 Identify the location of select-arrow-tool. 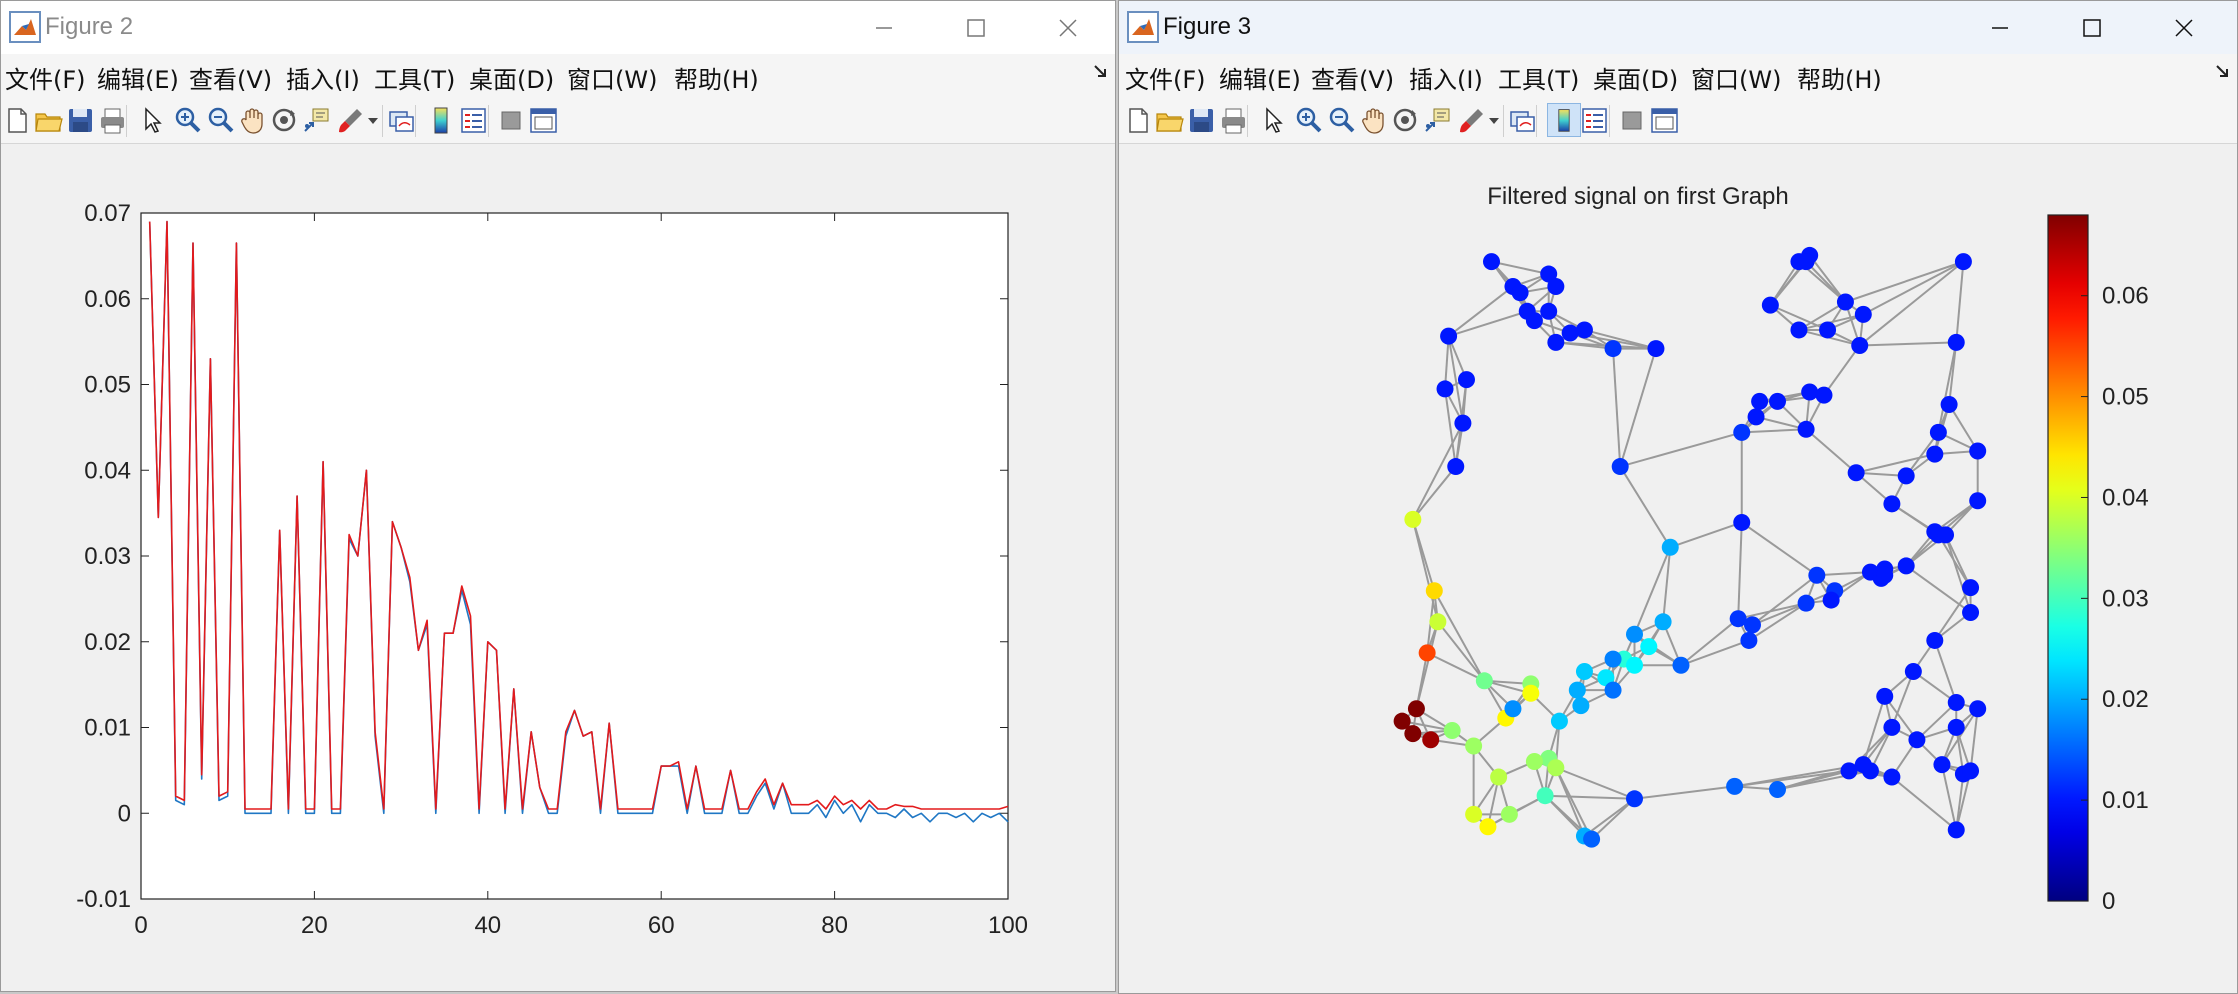
(1273, 120).